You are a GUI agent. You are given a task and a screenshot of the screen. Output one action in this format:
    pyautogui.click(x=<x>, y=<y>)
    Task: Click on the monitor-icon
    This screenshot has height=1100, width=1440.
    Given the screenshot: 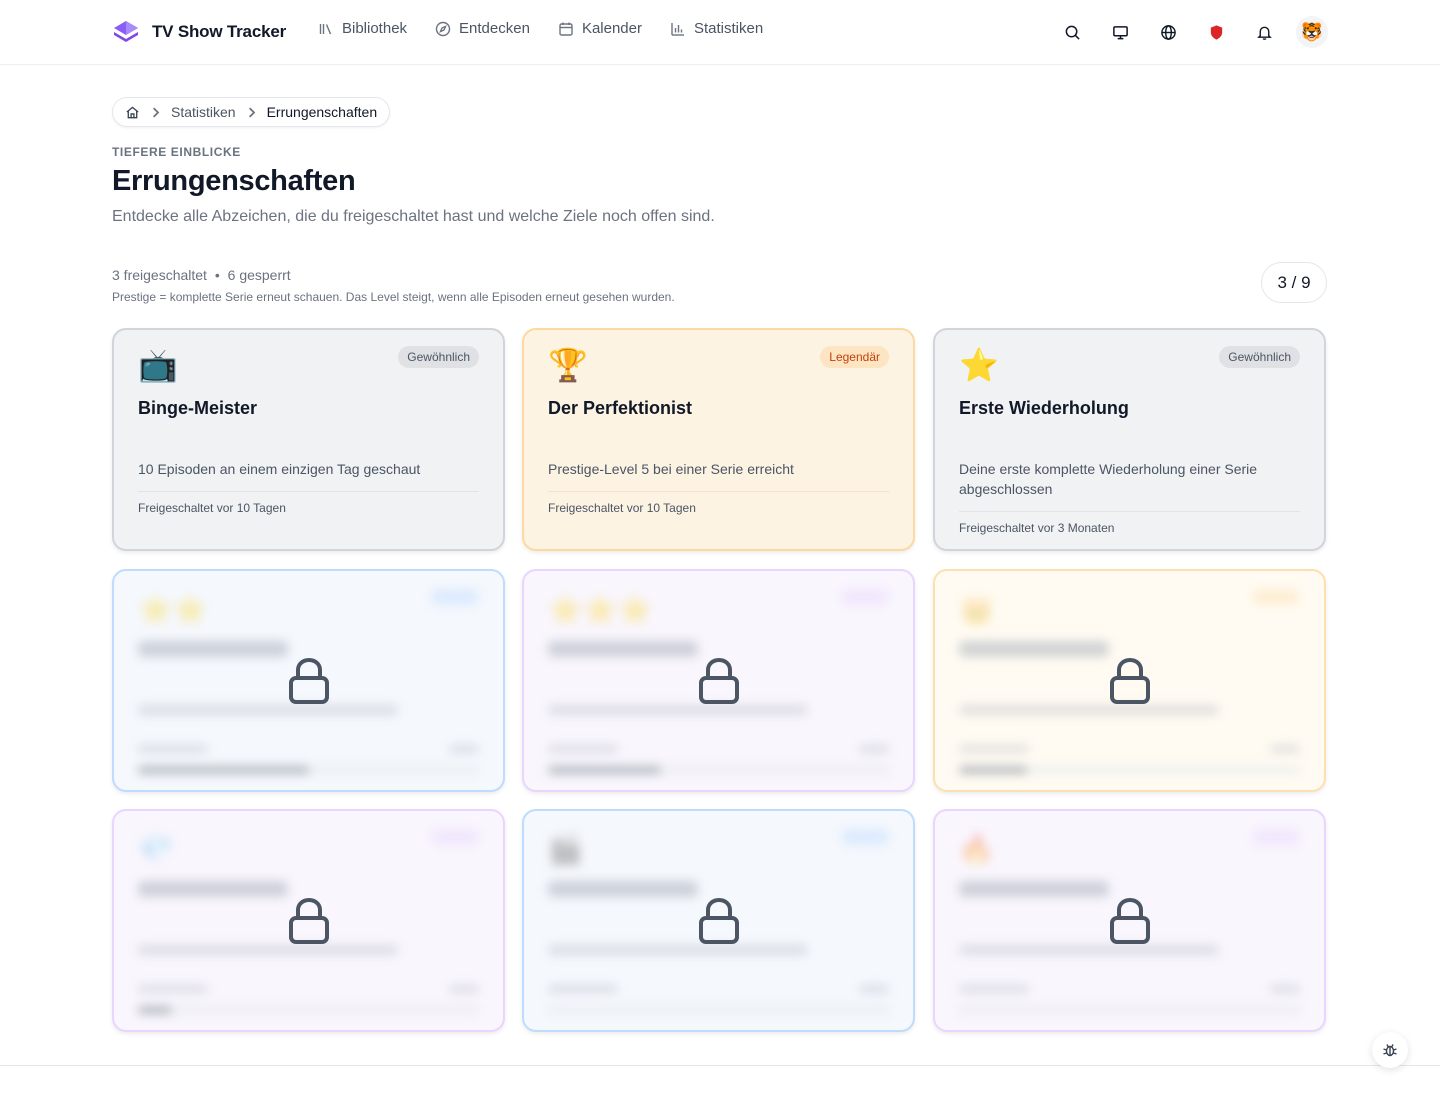 What is the action you would take?
    pyautogui.click(x=1120, y=32)
    